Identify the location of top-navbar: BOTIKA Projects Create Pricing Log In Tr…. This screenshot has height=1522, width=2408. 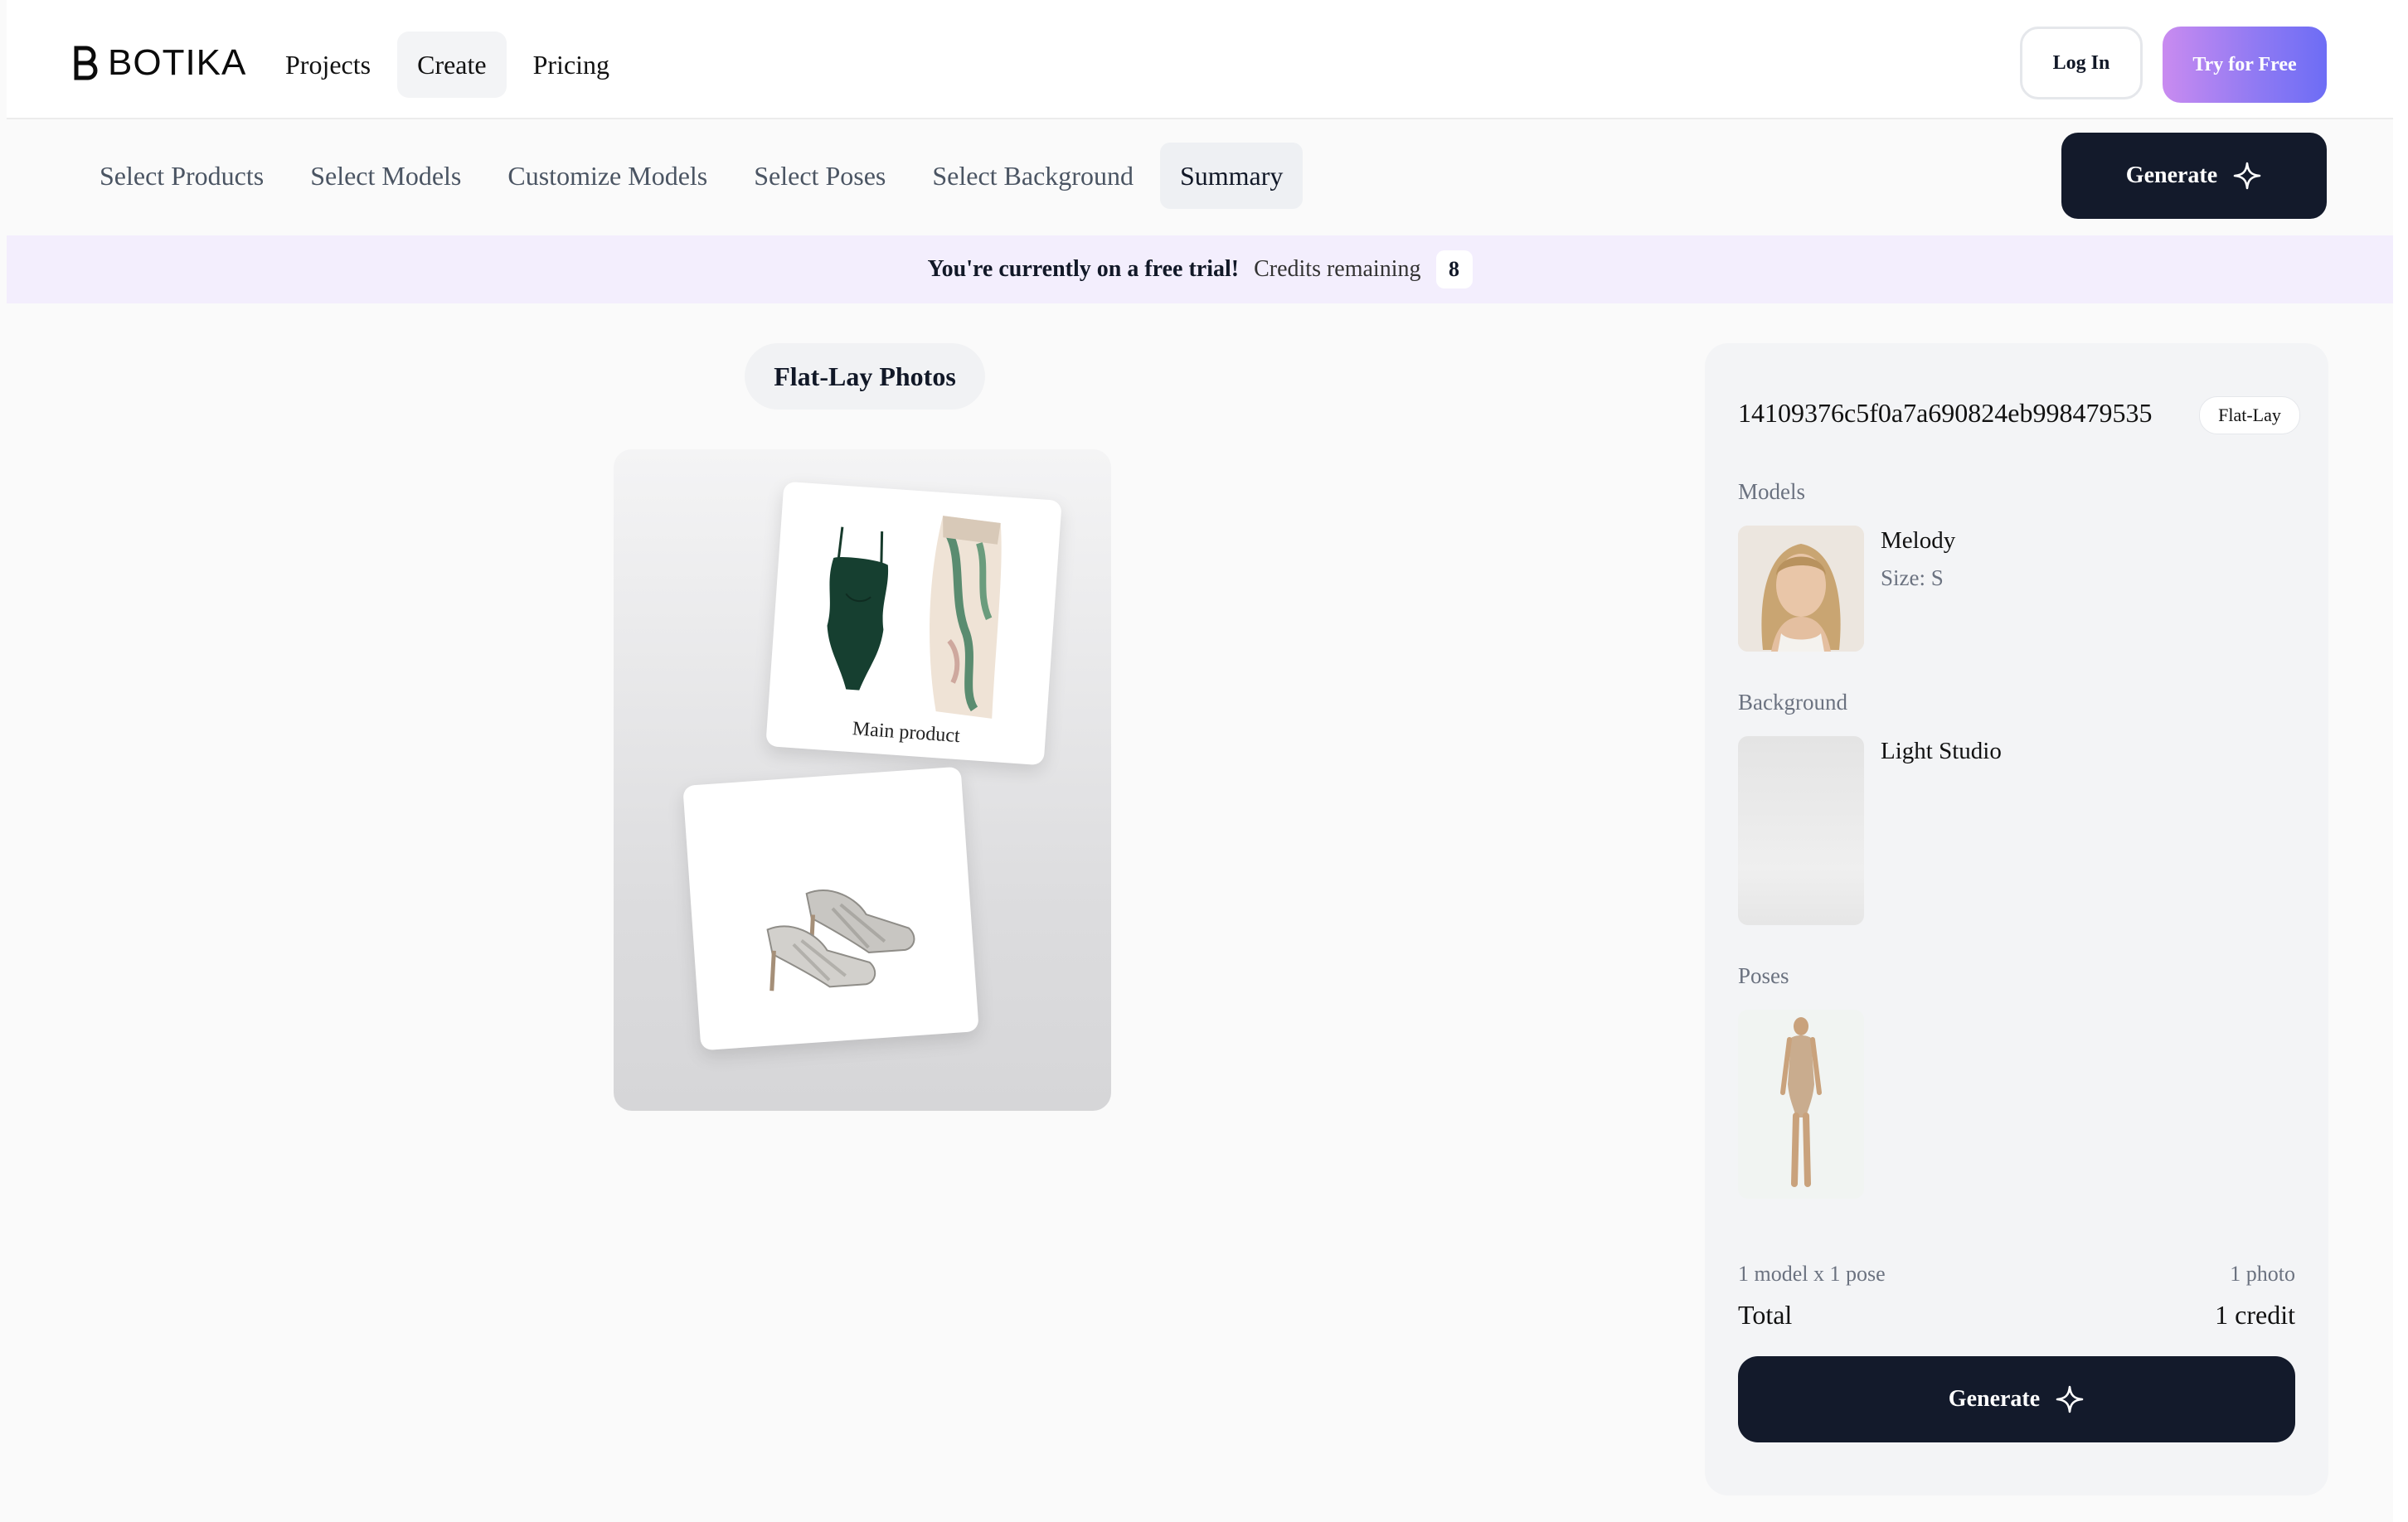
(1200, 59).